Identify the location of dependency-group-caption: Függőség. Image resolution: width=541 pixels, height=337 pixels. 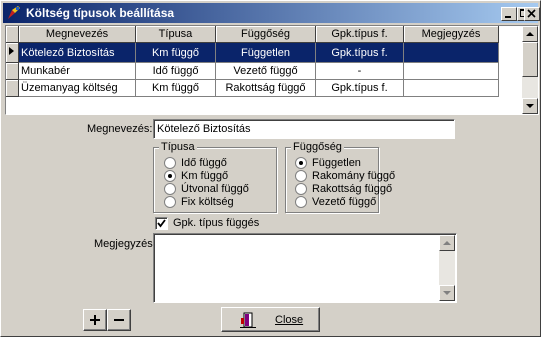
(317, 147).